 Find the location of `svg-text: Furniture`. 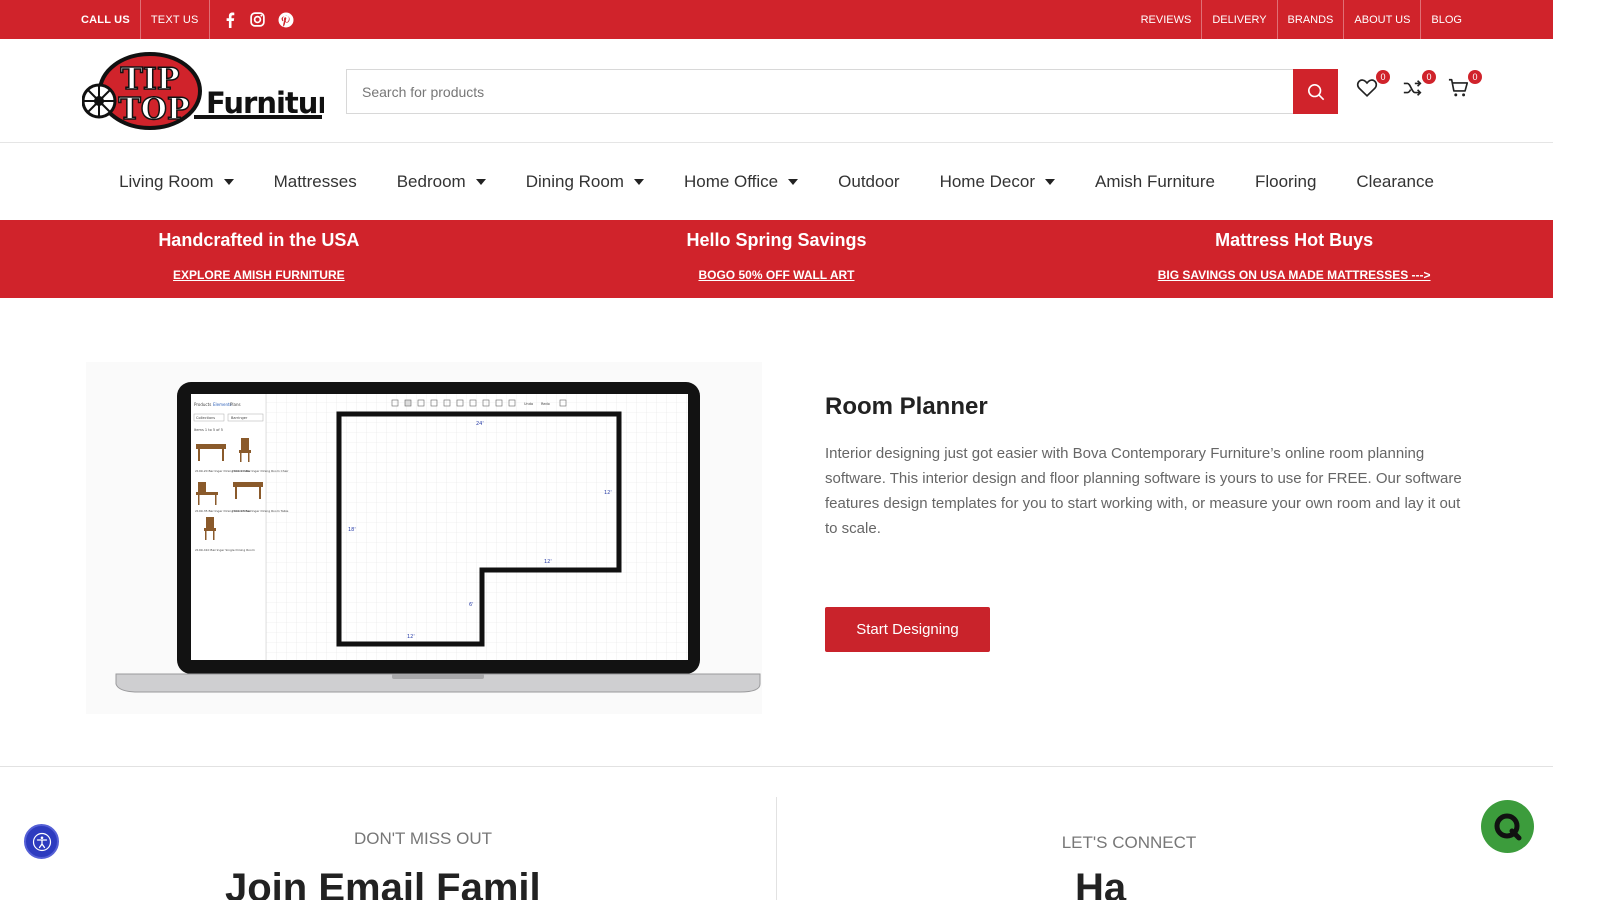

svg-text: Furniture is located at coordinates (265, 103).